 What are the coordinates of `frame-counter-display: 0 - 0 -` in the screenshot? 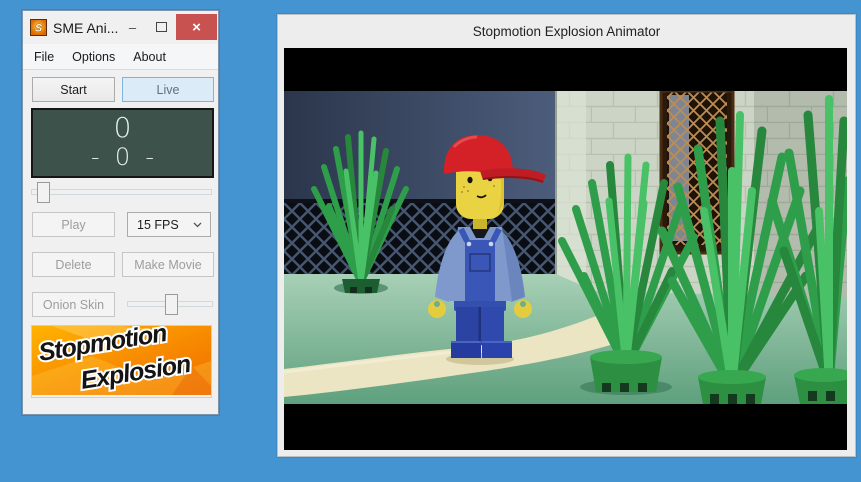 It's located at (122, 143).